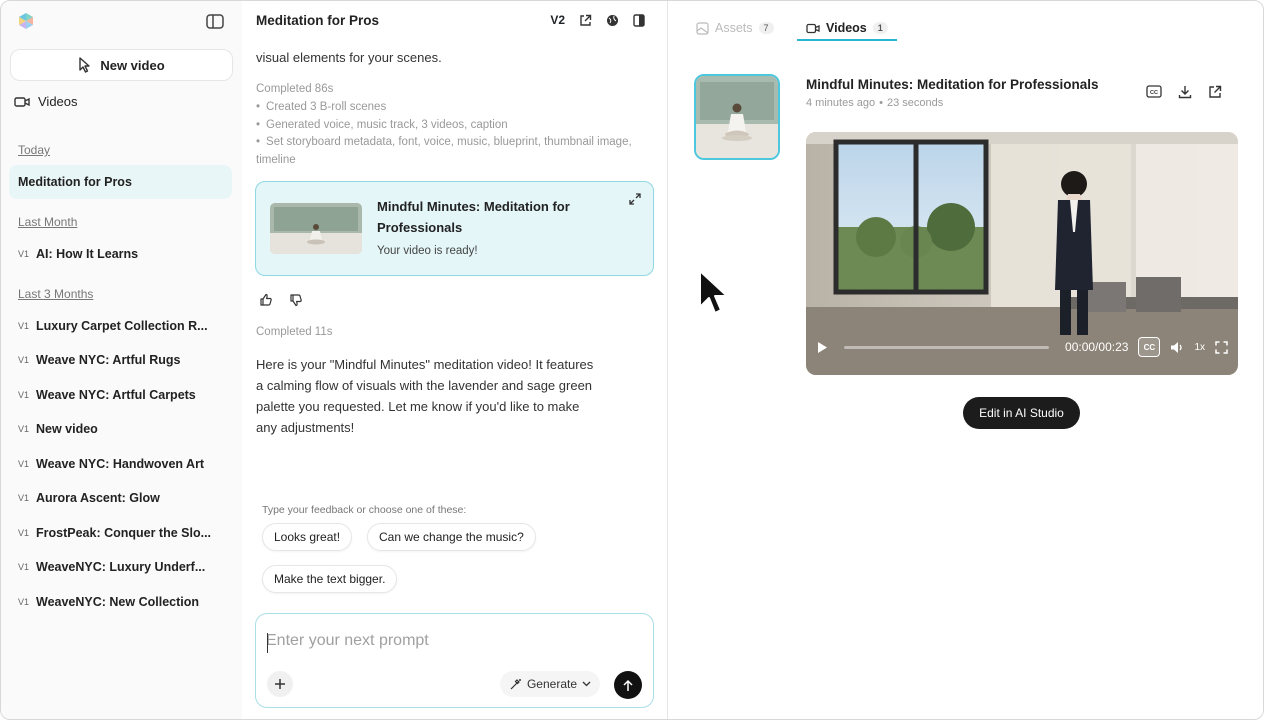 The height and width of the screenshot is (720, 1264). I want to click on expand-icon, so click(635, 199).